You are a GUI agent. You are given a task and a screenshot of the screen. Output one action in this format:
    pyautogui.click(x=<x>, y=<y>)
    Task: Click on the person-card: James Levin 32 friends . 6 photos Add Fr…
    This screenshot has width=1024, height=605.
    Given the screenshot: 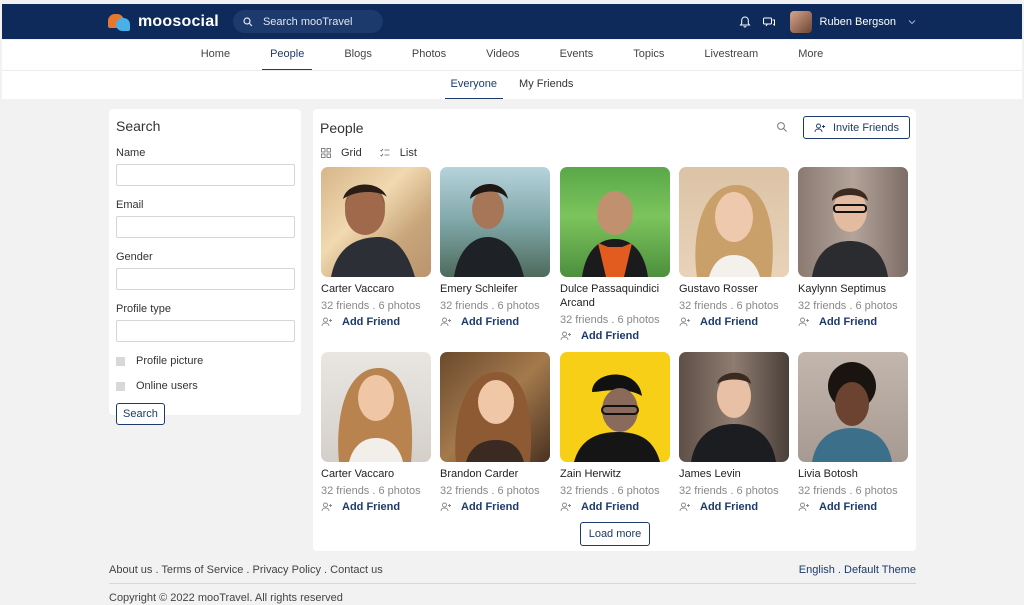 What is the action you would take?
    pyautogui.click(x=734, y=432)
    